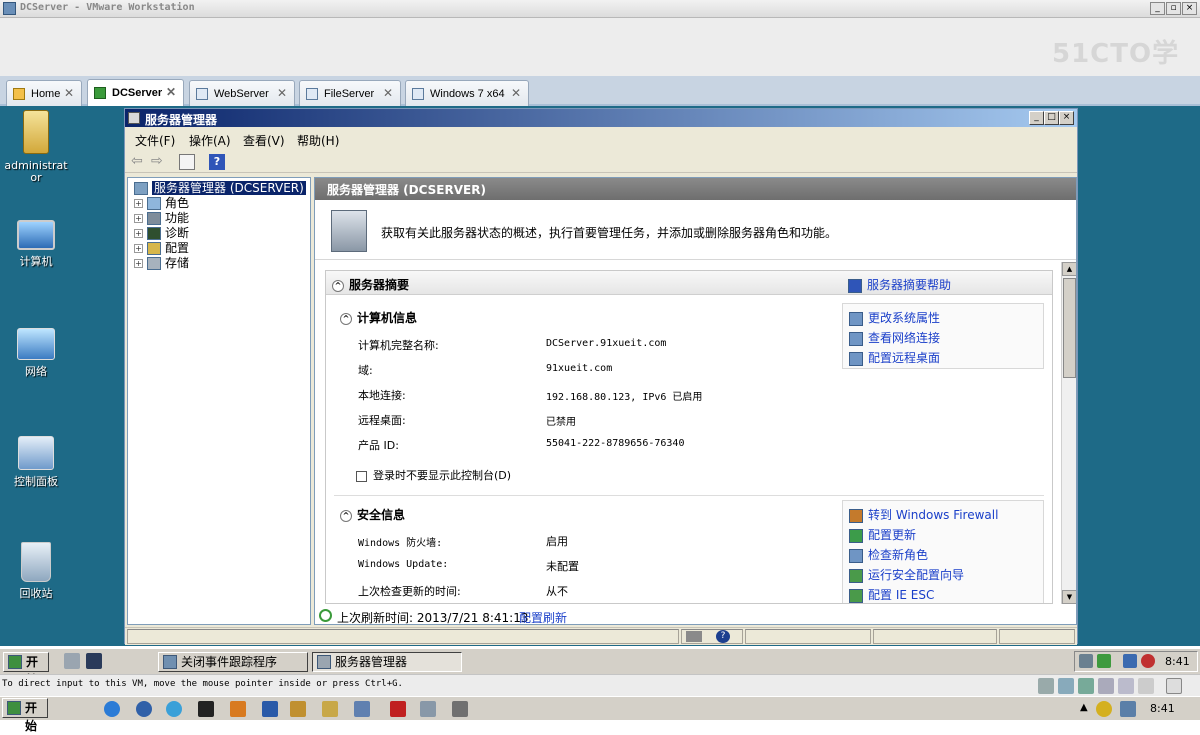 The image size is (1200, 735). What do you see at coordinates (543, 616) in the screenshot?
I see `configure-refresh-link: 配置刷新` at bounding box center [543, 616].